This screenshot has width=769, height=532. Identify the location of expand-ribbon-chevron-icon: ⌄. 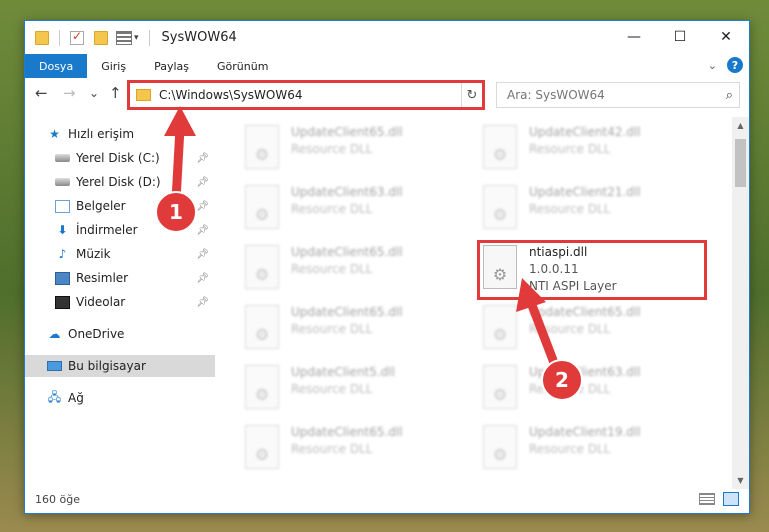
(712, 65).